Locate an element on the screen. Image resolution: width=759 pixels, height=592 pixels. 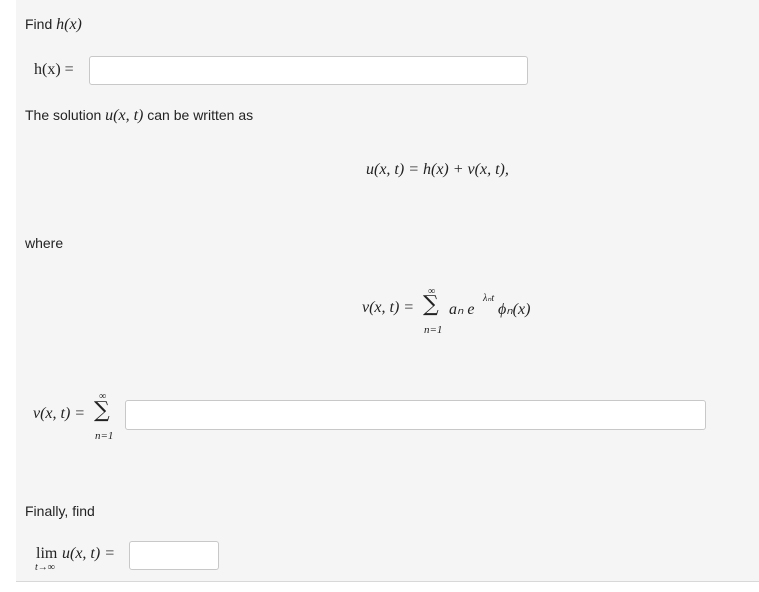
find-label: Find is located at coordinates (39, 24).